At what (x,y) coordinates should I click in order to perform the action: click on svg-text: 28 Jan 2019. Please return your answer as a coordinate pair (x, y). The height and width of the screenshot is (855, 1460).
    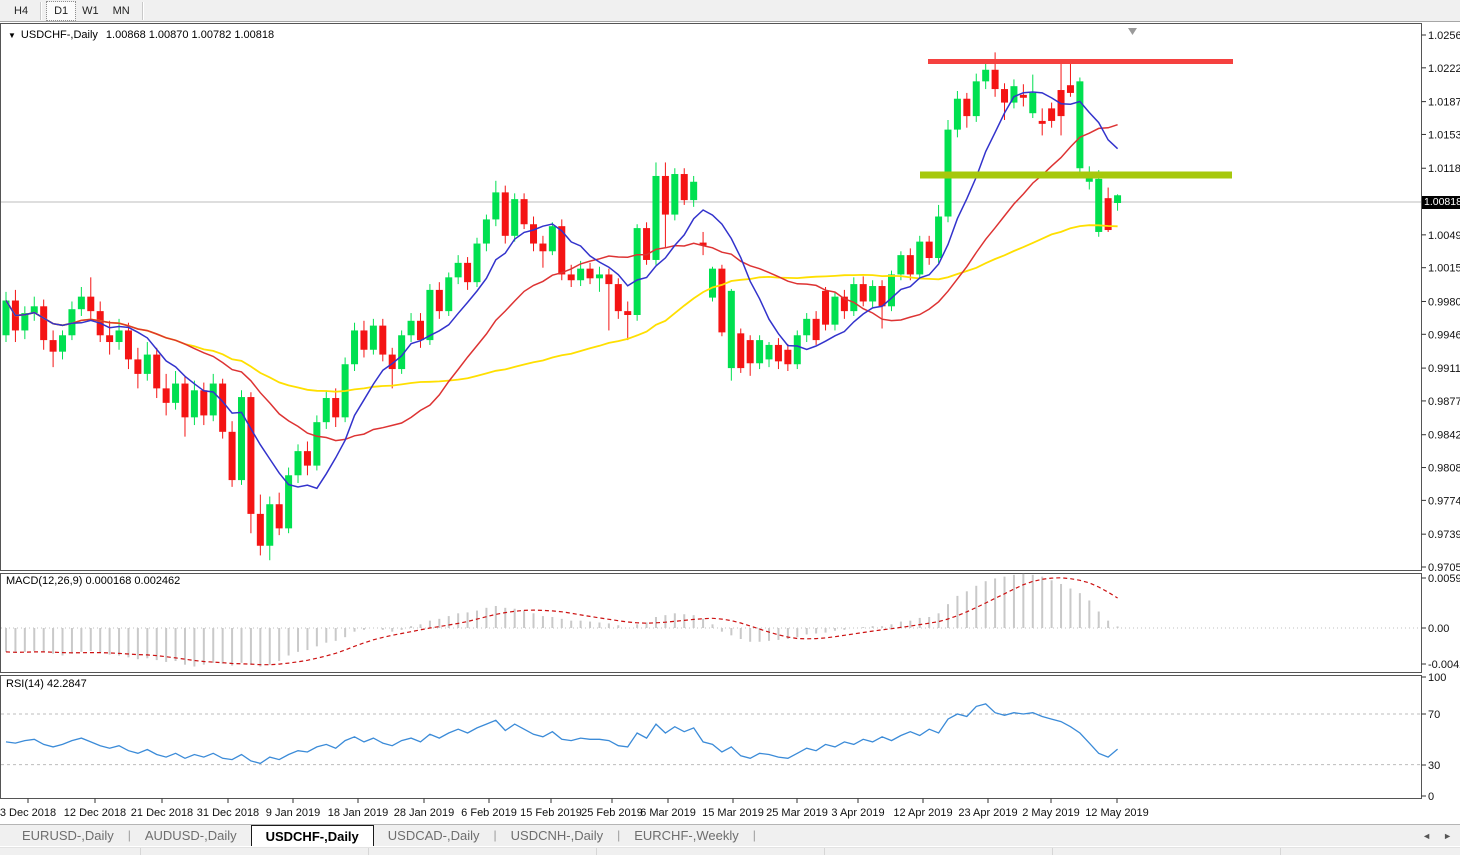
    Looking at the image, I should click on (424, 813).